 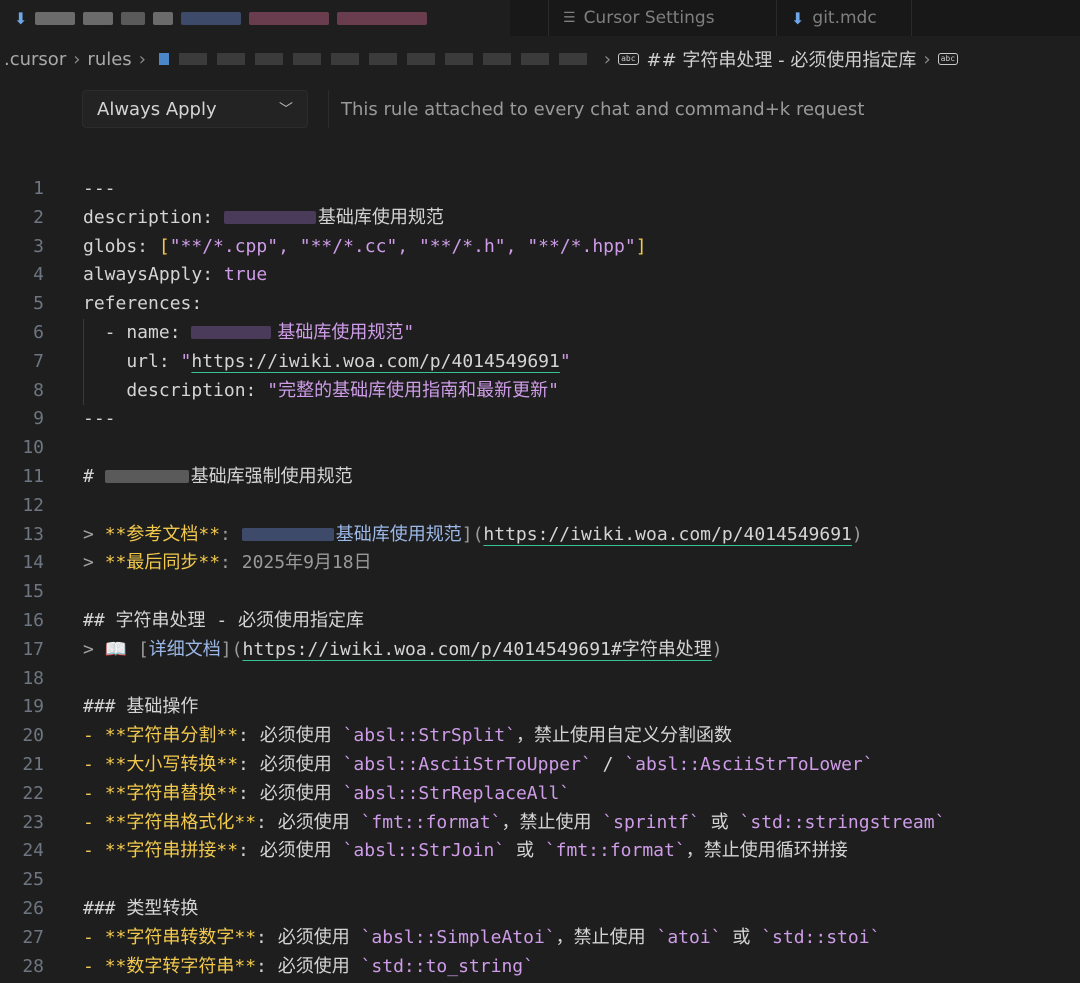 What do you see at coordinates (33, 534) in the screenshot?
I see `line-number: 13` at bounding box center [33, 534].